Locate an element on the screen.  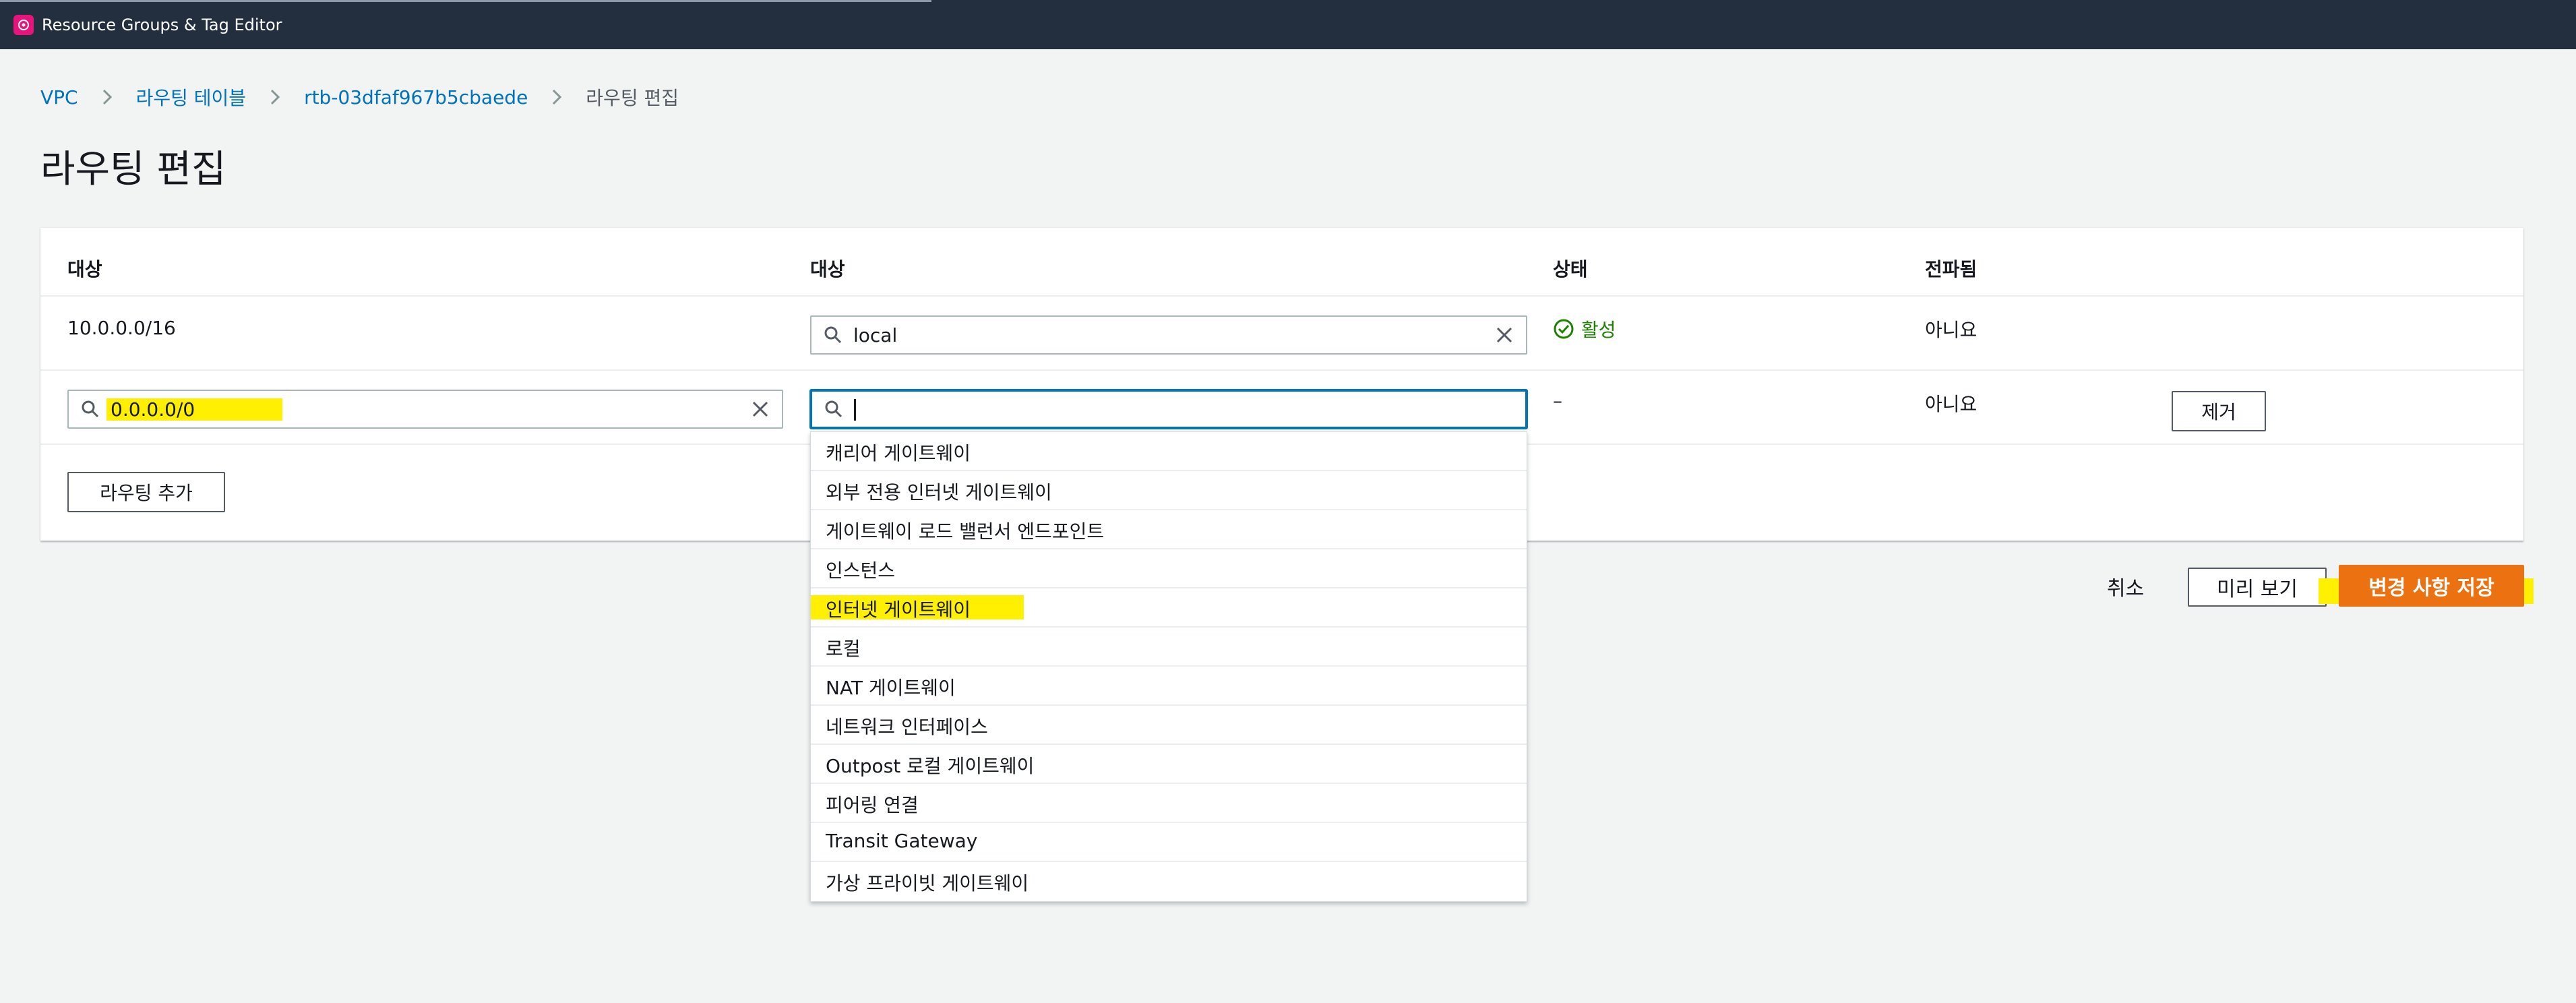
status-text: 활성 is located at coordinates (1599, 330).